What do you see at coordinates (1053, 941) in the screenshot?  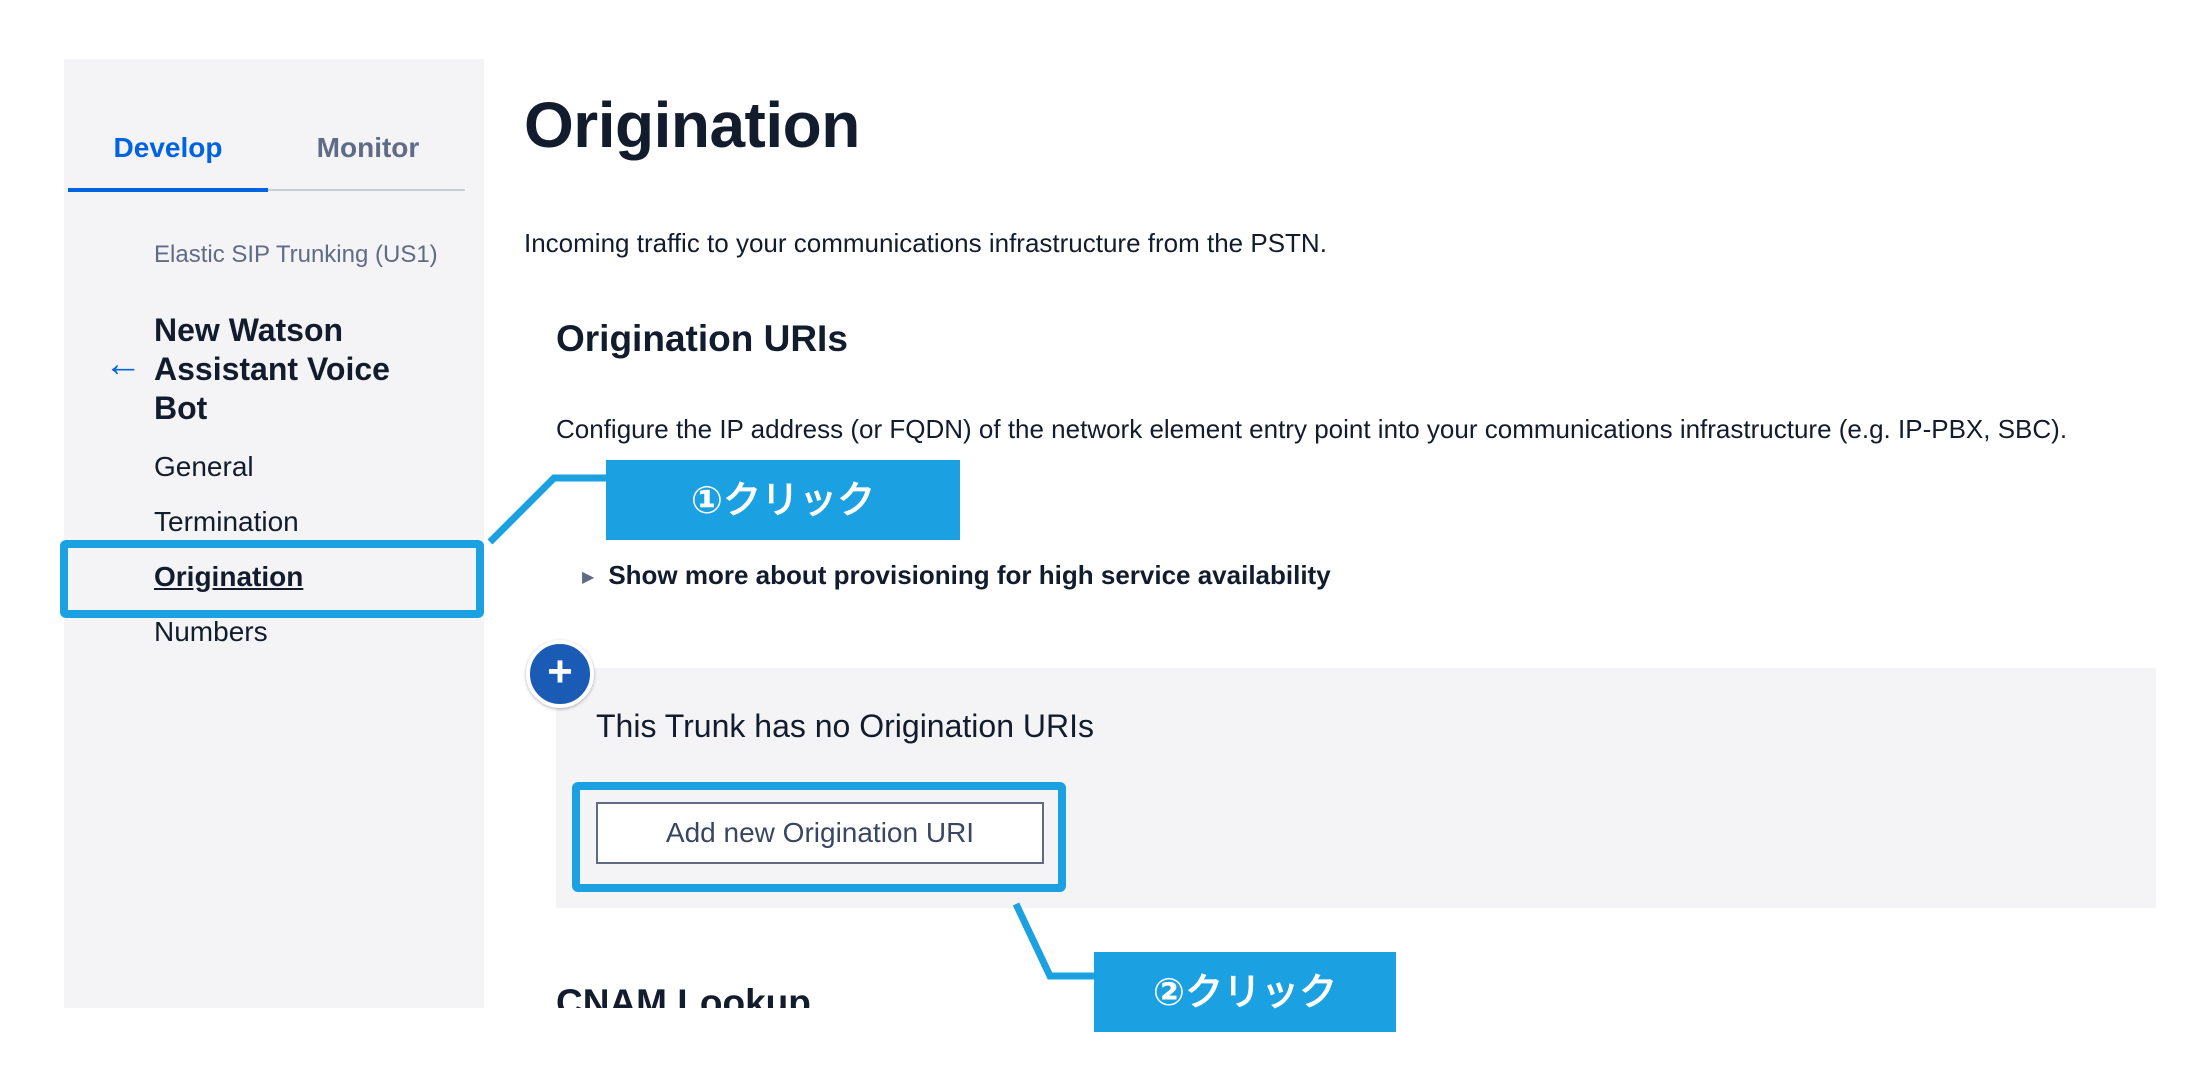 I see `callout-2-connector` at bounding box center [1053, 941].